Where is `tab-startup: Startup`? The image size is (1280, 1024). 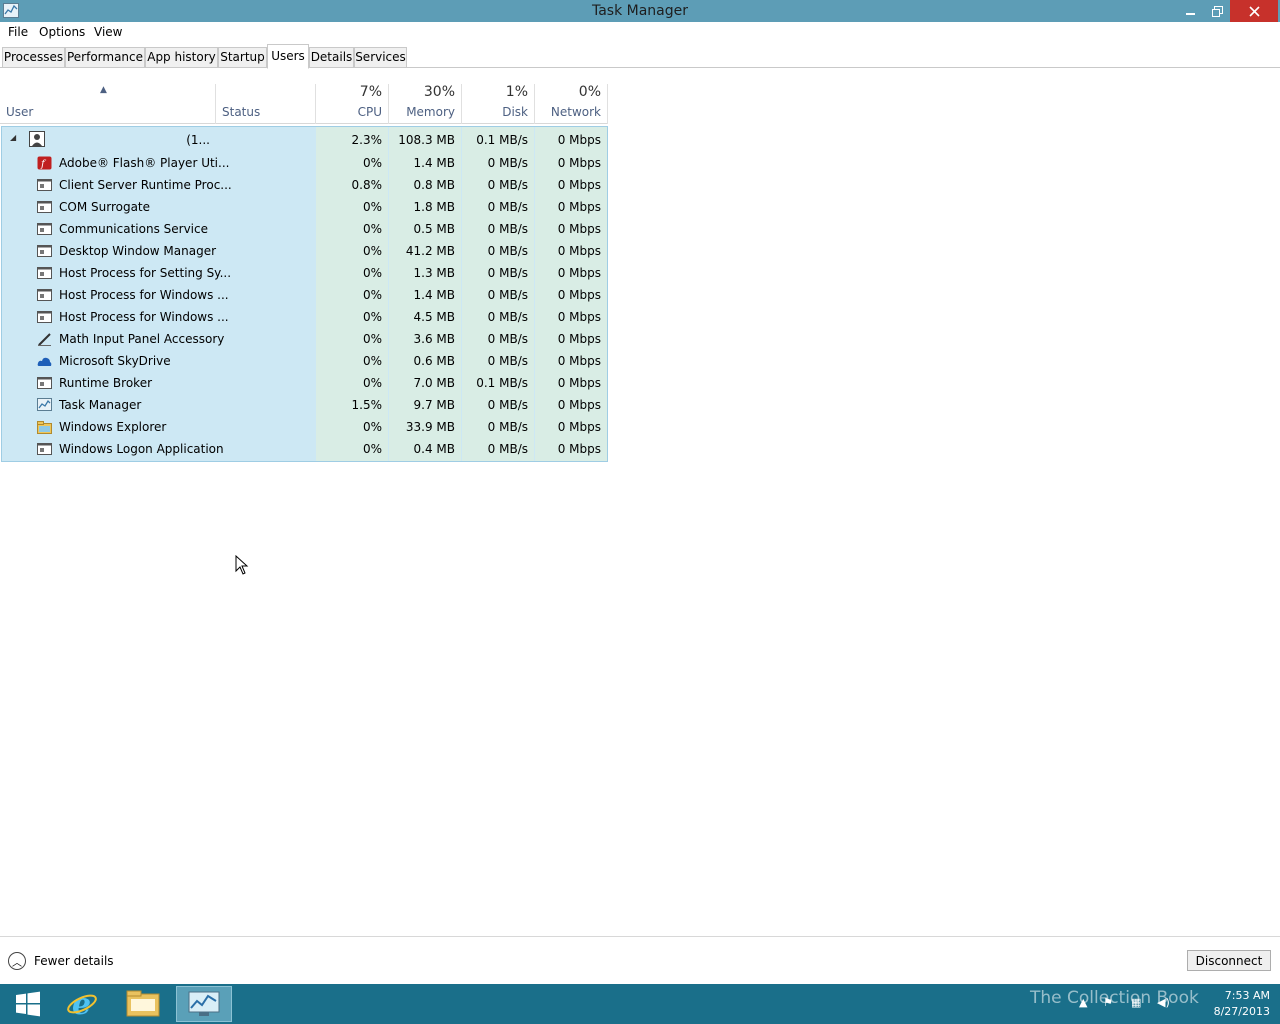 tab-startup: Startup is located at coordinates (242, 57).